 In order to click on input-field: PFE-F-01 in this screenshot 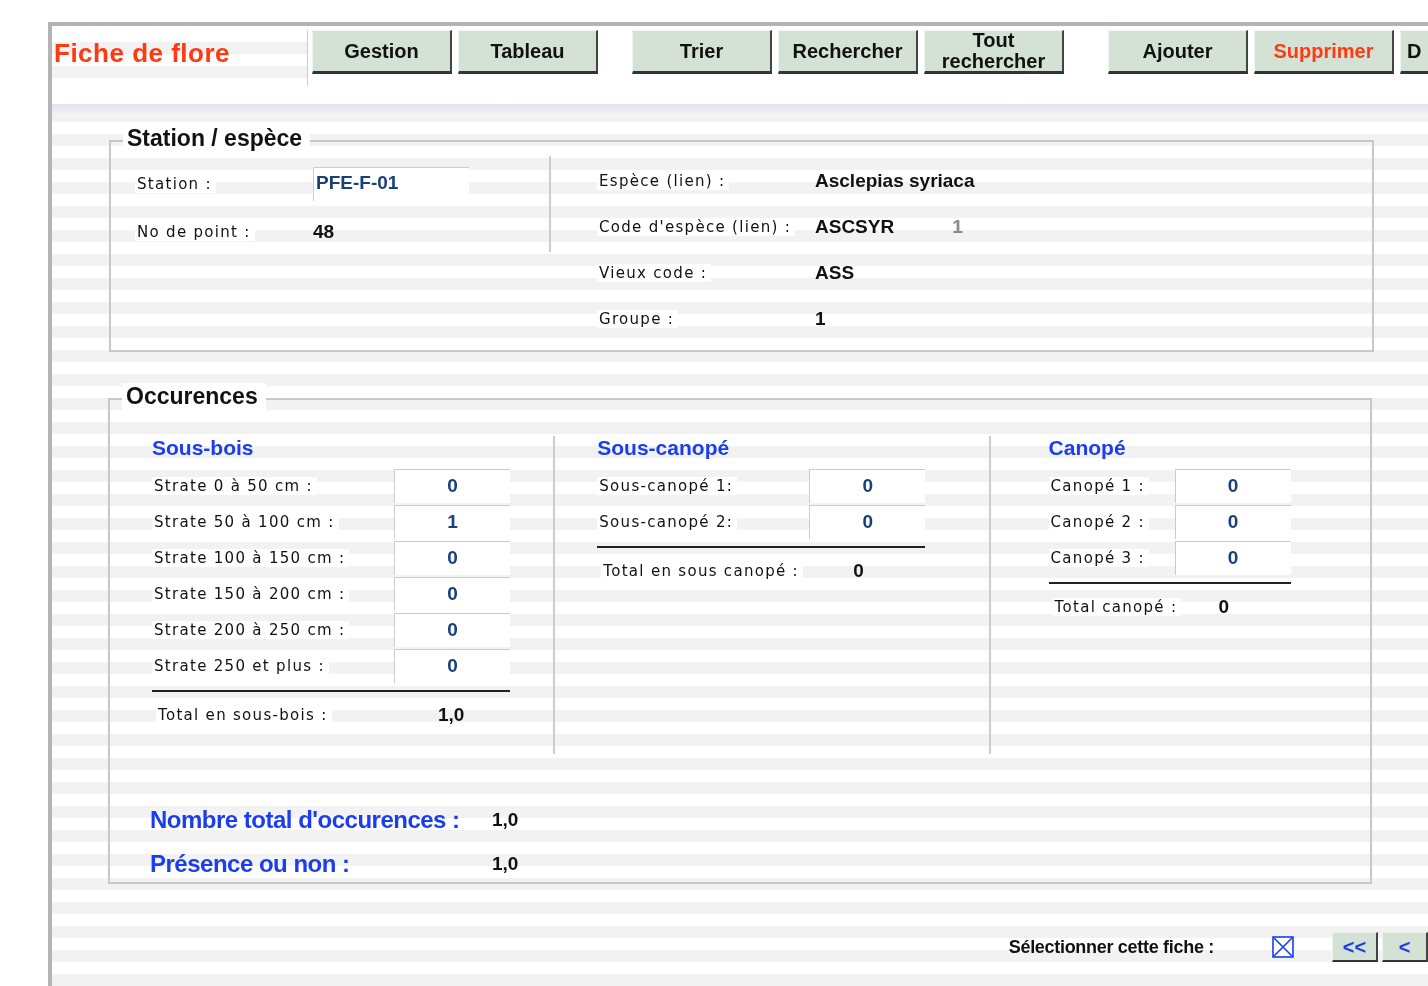, I will do `click(391, 184)`.